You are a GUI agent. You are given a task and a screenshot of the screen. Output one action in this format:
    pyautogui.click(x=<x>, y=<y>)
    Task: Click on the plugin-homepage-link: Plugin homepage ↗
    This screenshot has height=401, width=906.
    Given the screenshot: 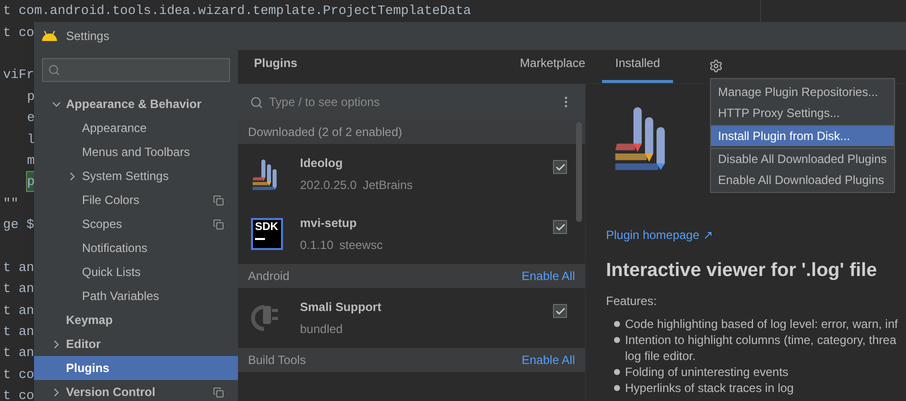 What is the action you would take?
    pyautogui.click(x=756, y=235)
    